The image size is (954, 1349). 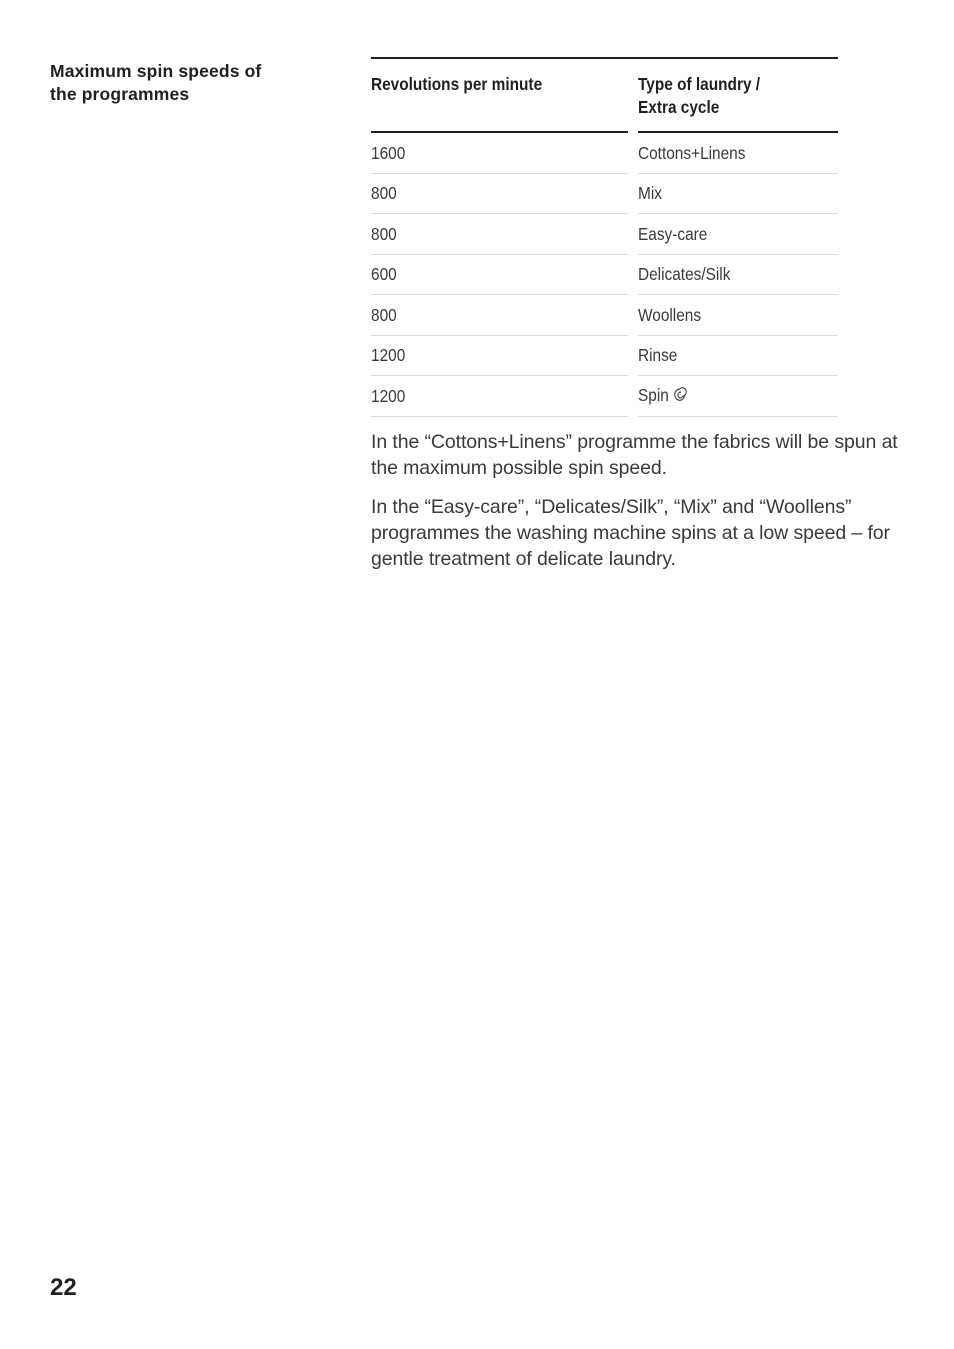 I want to click on table-header-rule, so click(x=604, y=132).